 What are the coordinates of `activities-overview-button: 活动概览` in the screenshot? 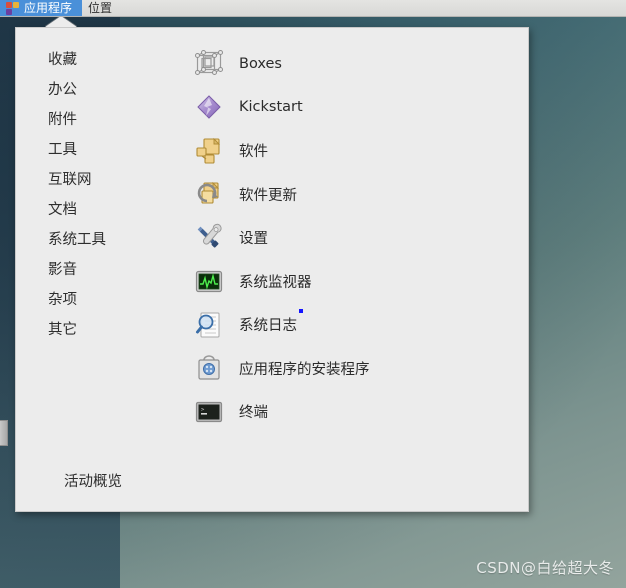 It's located at (93, 480).